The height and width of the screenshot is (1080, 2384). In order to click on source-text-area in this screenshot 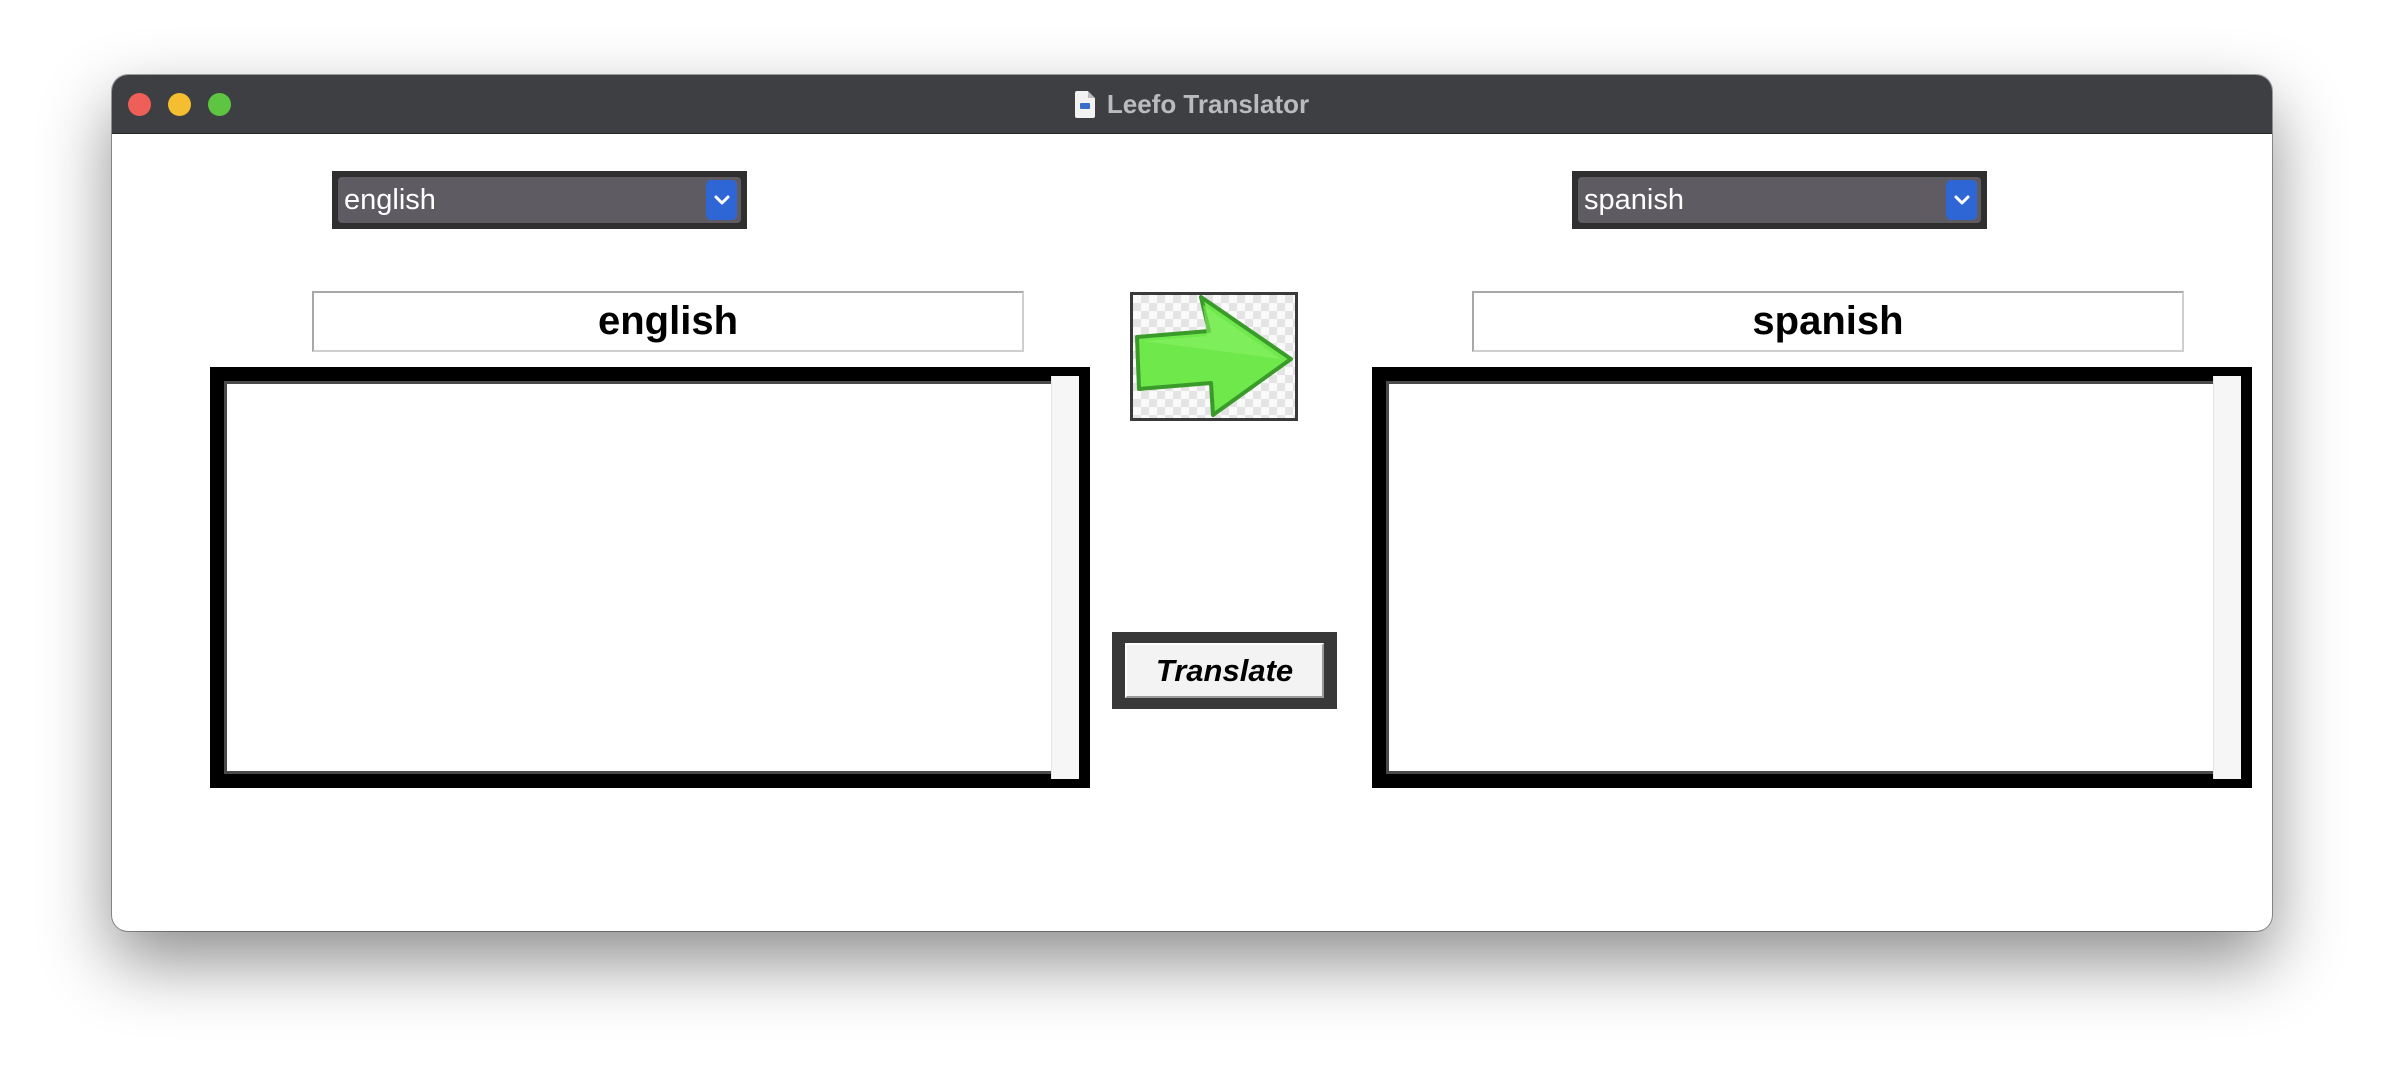, I will do `click(651, 577)`.